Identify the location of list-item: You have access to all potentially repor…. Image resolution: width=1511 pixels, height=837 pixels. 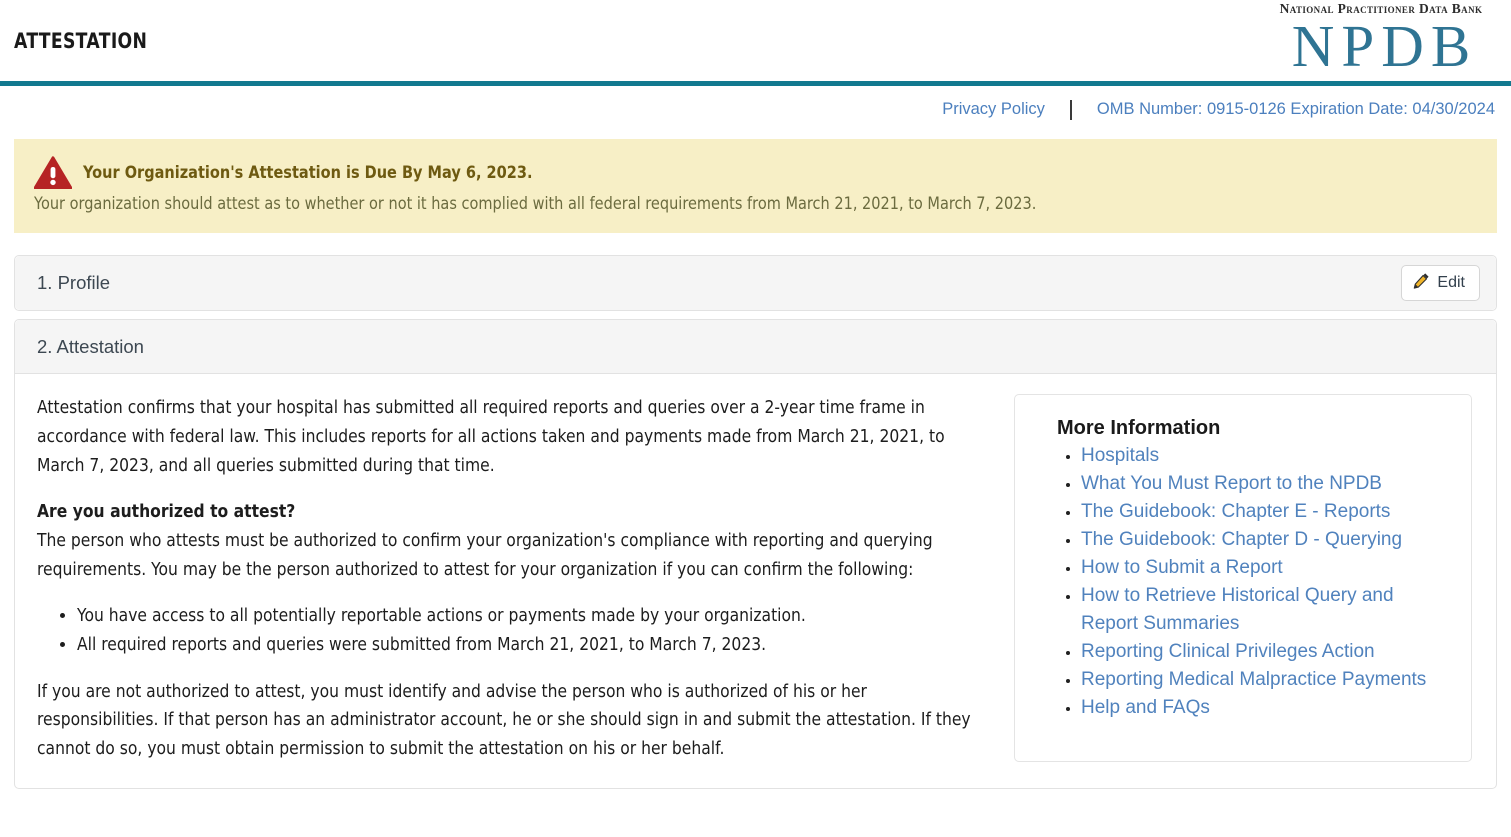
(534, 616).